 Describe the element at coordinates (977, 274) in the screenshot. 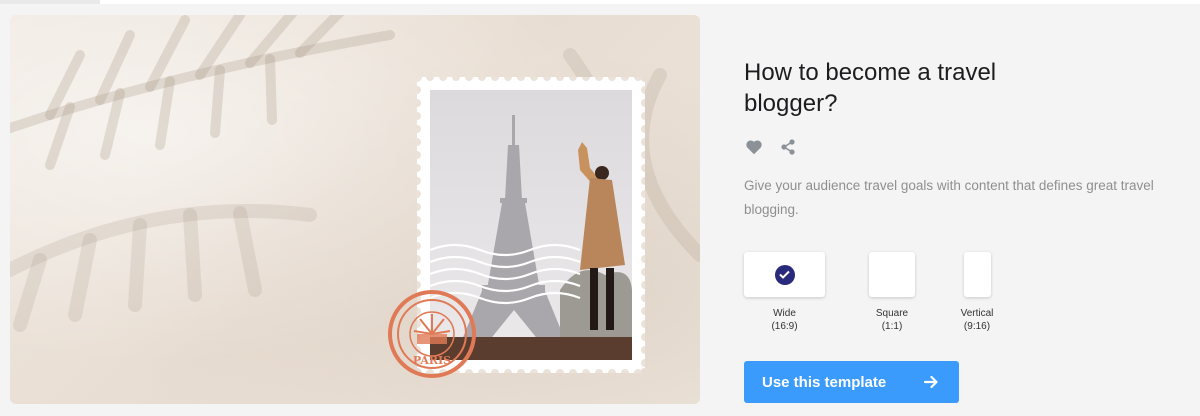

I see `format-vertical-thumb` at that location.